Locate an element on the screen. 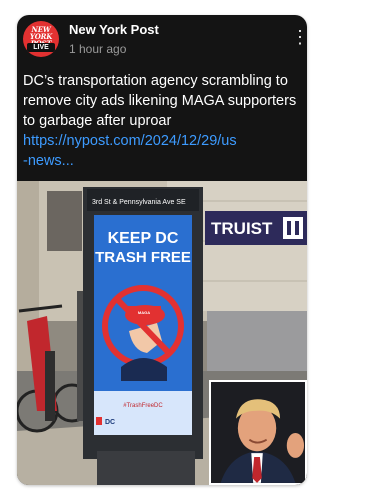 This screenshot has width=376, height=500. inset-portrait is located at coordinates (258, 432).